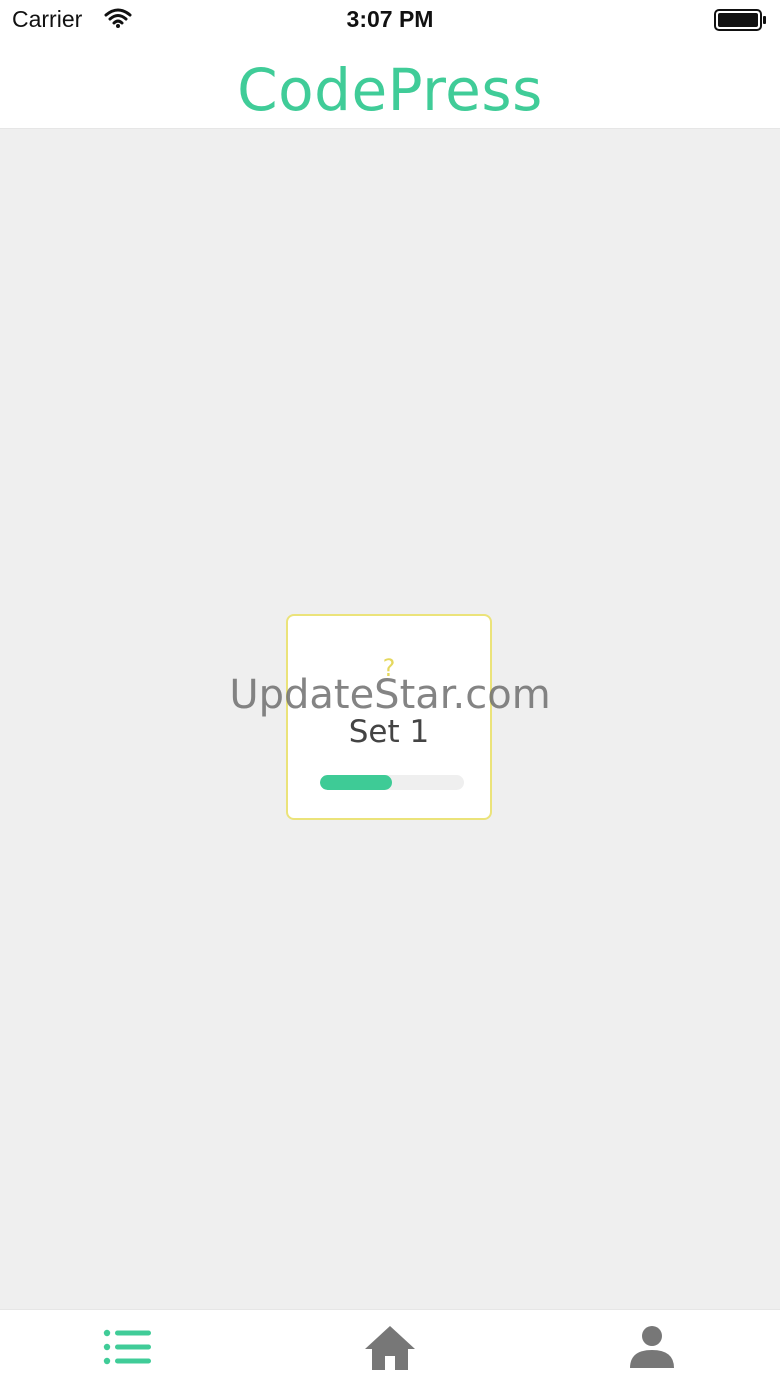  I want to click on tab-bar, so click(390, 1348).